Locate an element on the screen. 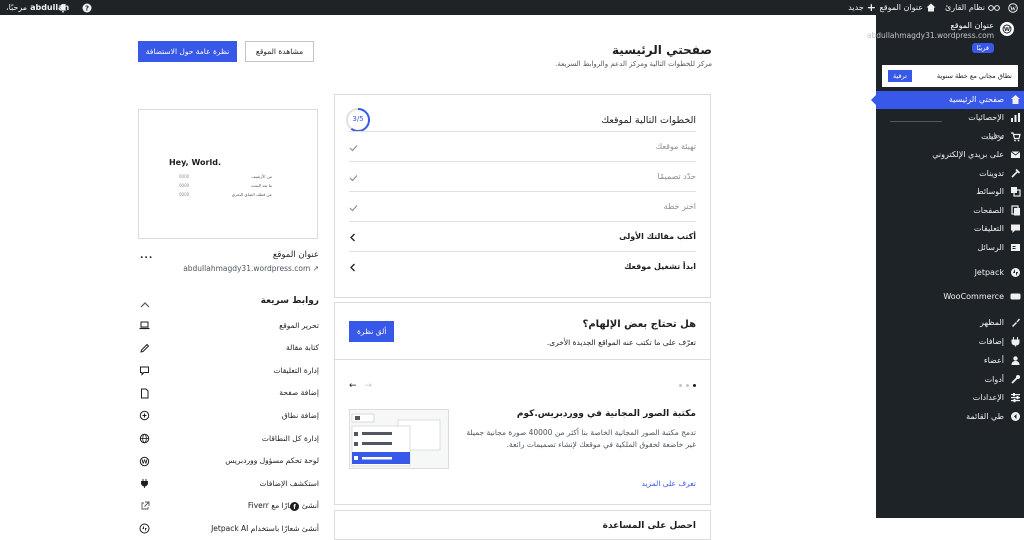  view-site-button: مشاهدة الموقع is located at coordinates (279, 51).